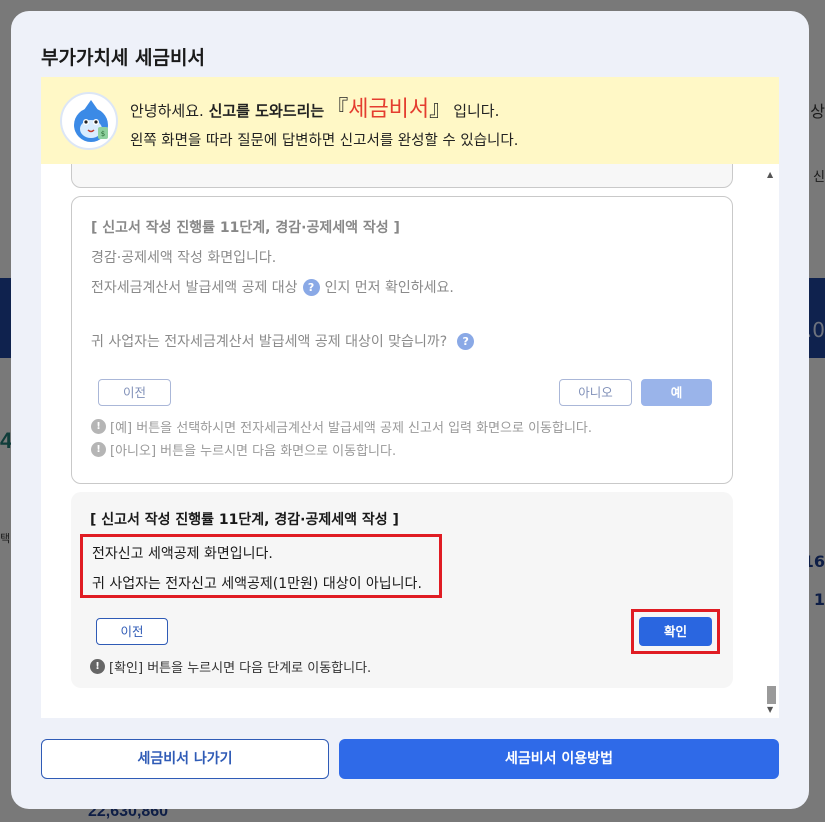 Image resolution: width=825 pixels, height=822 pixels. I want to click on yes-button: 예, so click(676, 392).